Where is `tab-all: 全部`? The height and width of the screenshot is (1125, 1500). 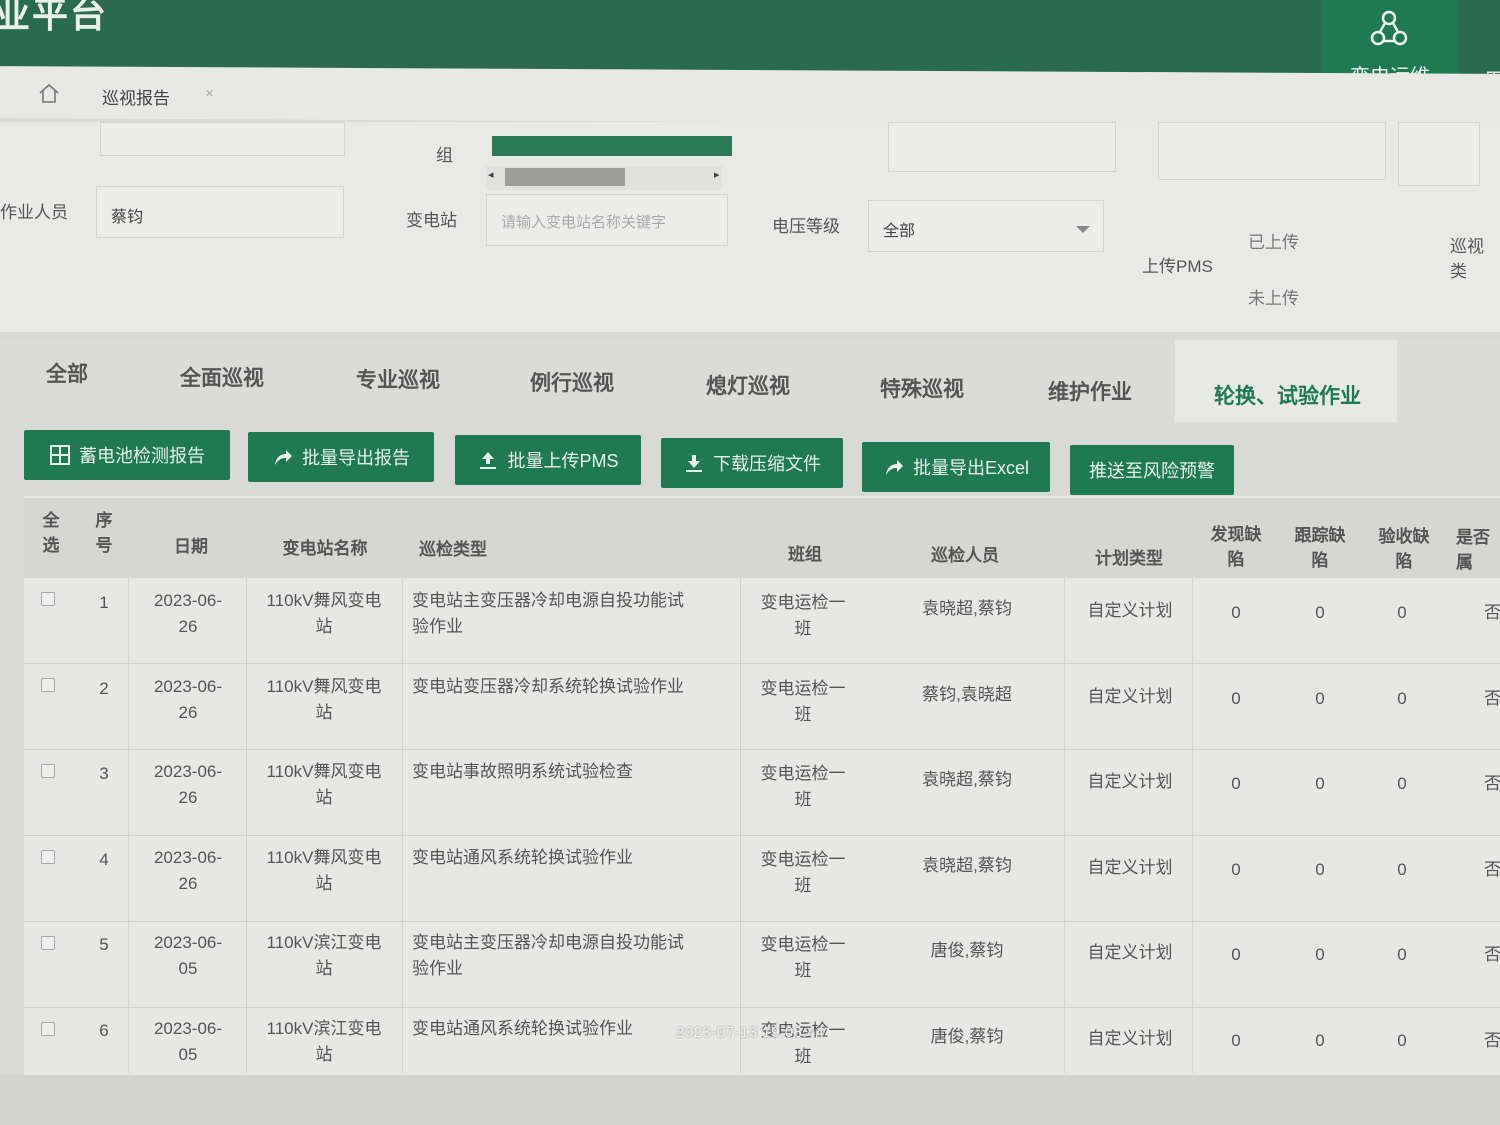 tab-all: 全部 is located at coordinates (67, 373).